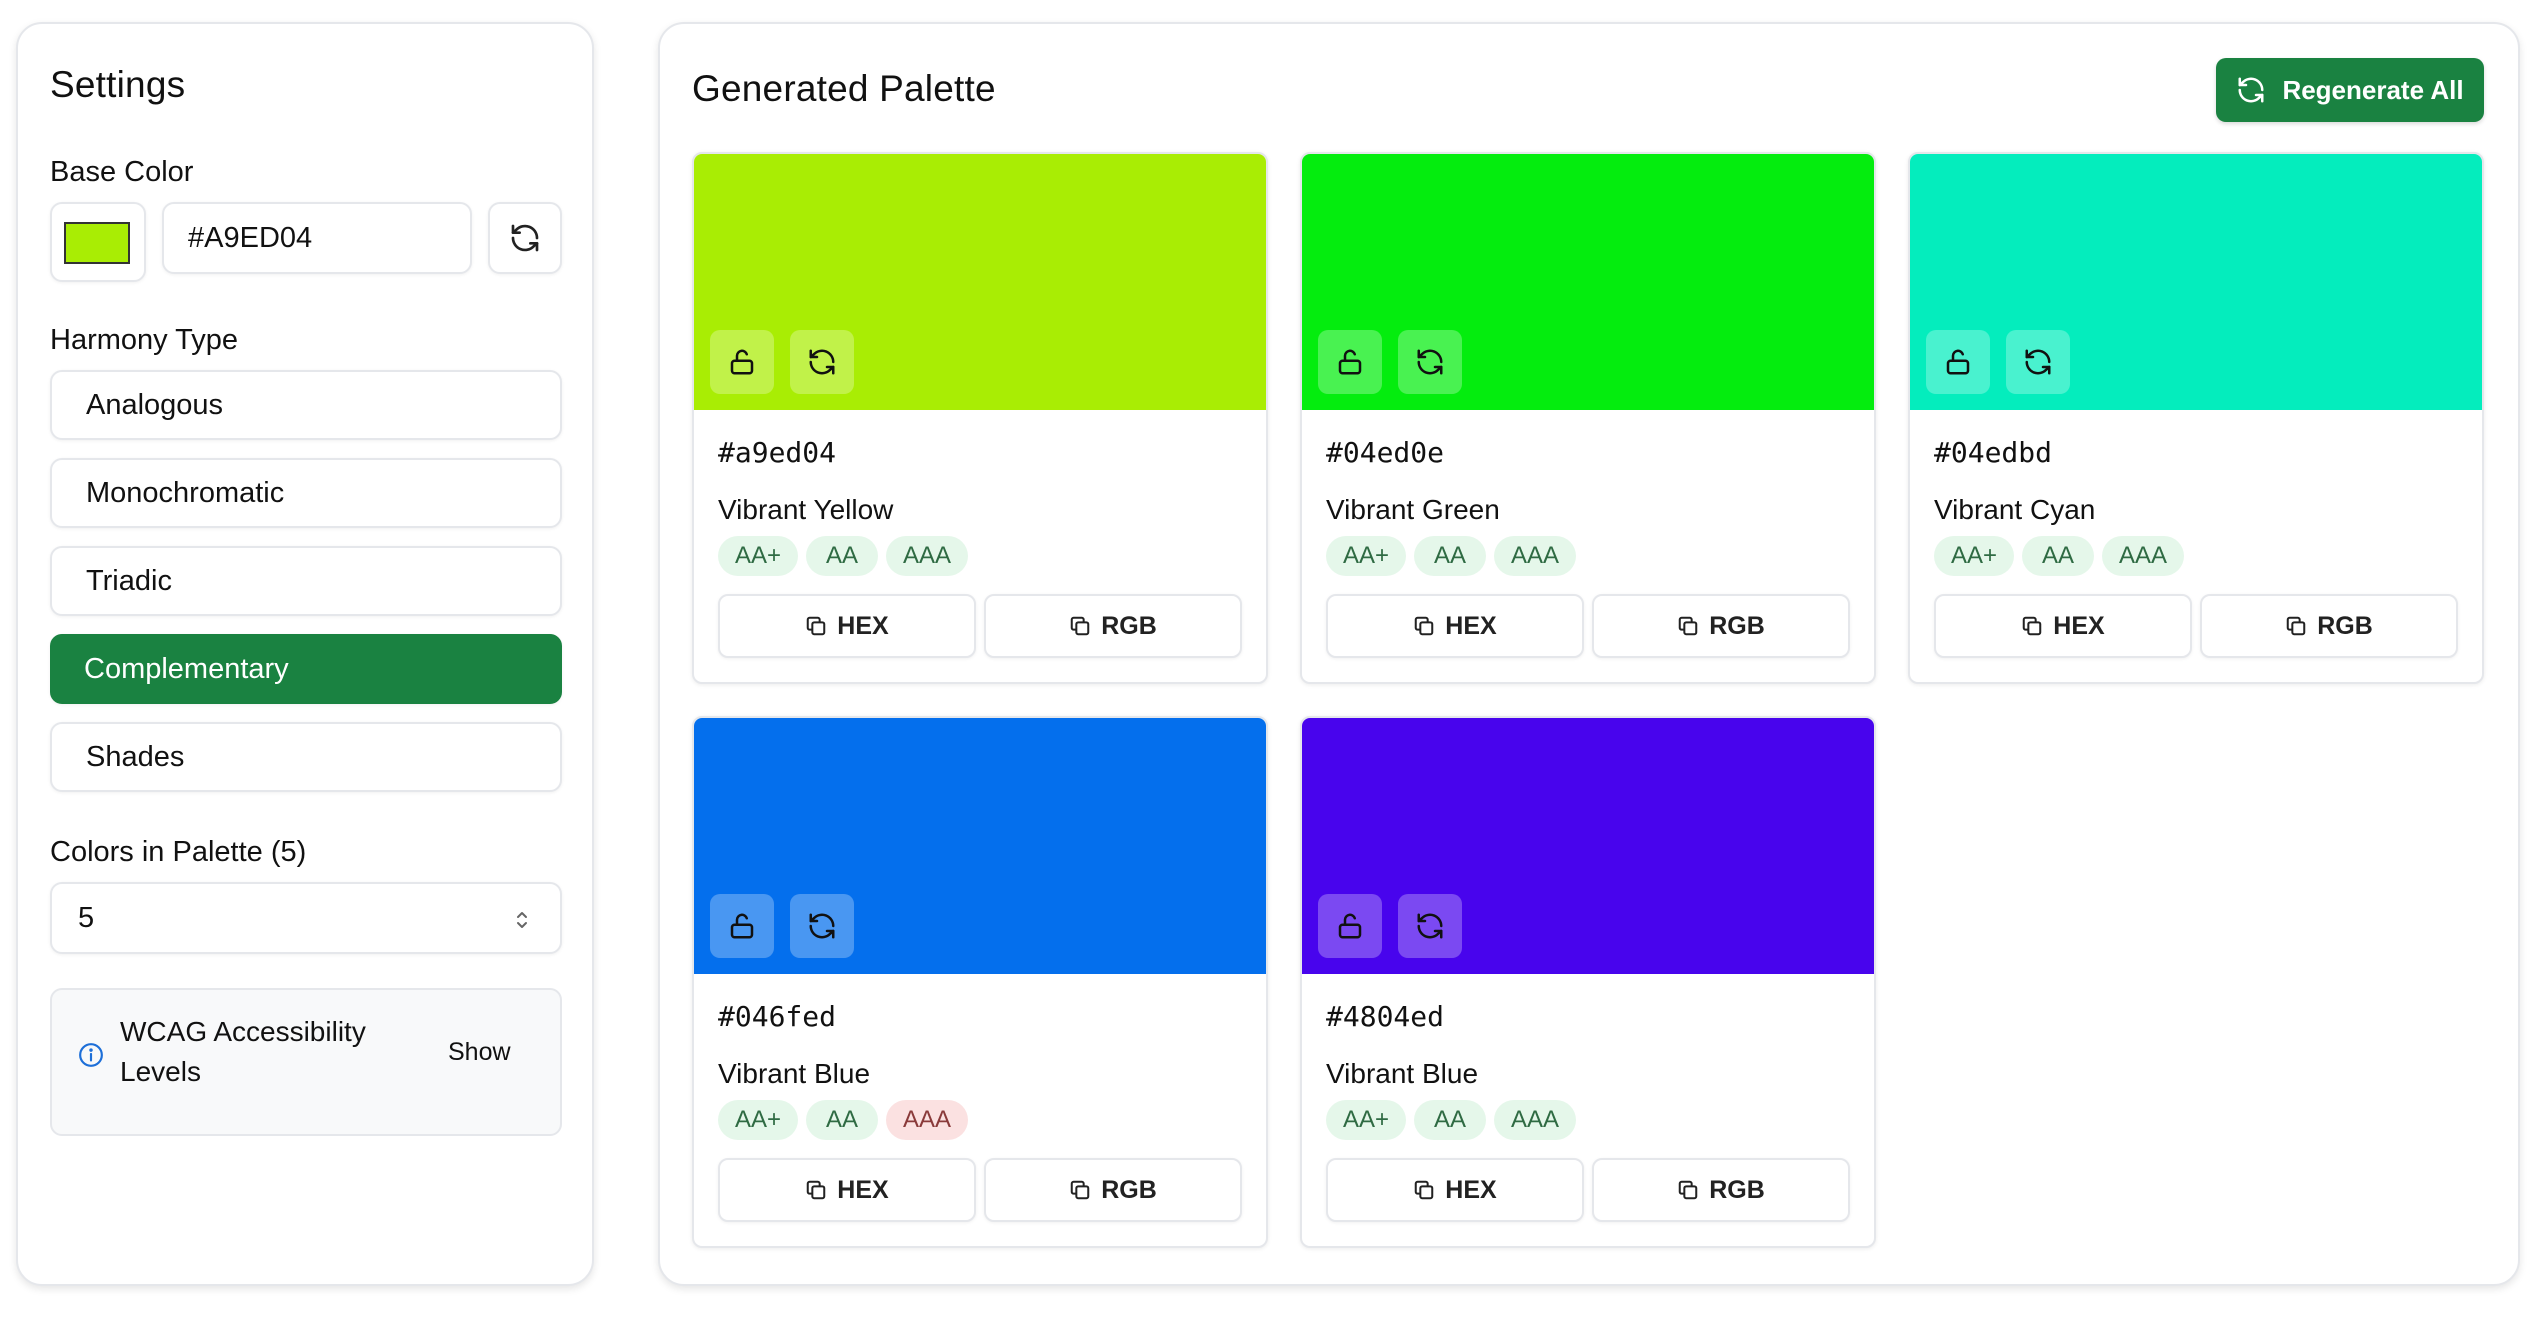 The height and width of the screenshot is (1324, 2534). What do you see at coordinates (2373, 89) in the screenshot?
I see `regenerate-all-label: Regenerate All` at bounding box center [2373, 89].